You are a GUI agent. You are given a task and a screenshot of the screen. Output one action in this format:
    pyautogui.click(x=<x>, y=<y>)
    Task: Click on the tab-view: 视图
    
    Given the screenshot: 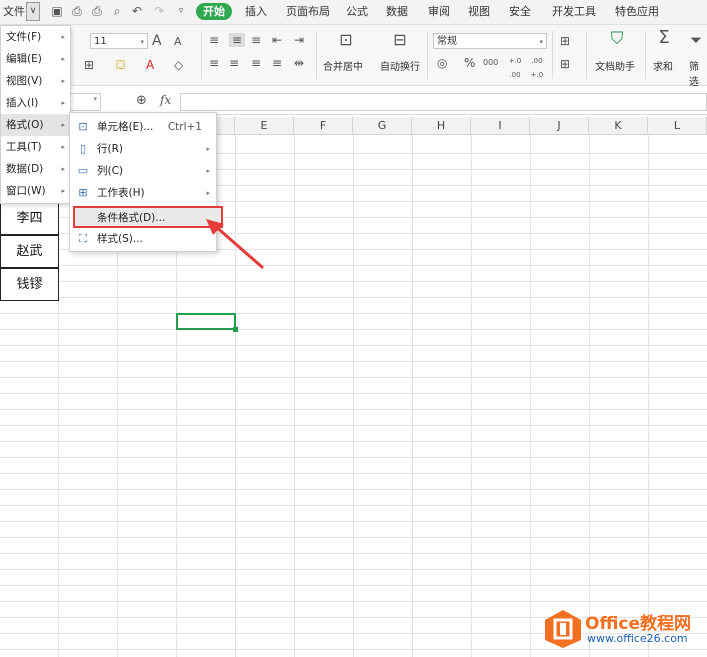 What is the action you would take?
    pyautogui.click(x=479, y=12)
    